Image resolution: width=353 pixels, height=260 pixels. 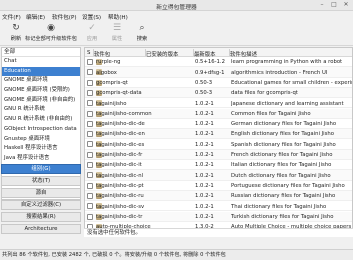 I want to click on section-item: GNU R 统计系统 (非自由的), so click(x=41, y=120).